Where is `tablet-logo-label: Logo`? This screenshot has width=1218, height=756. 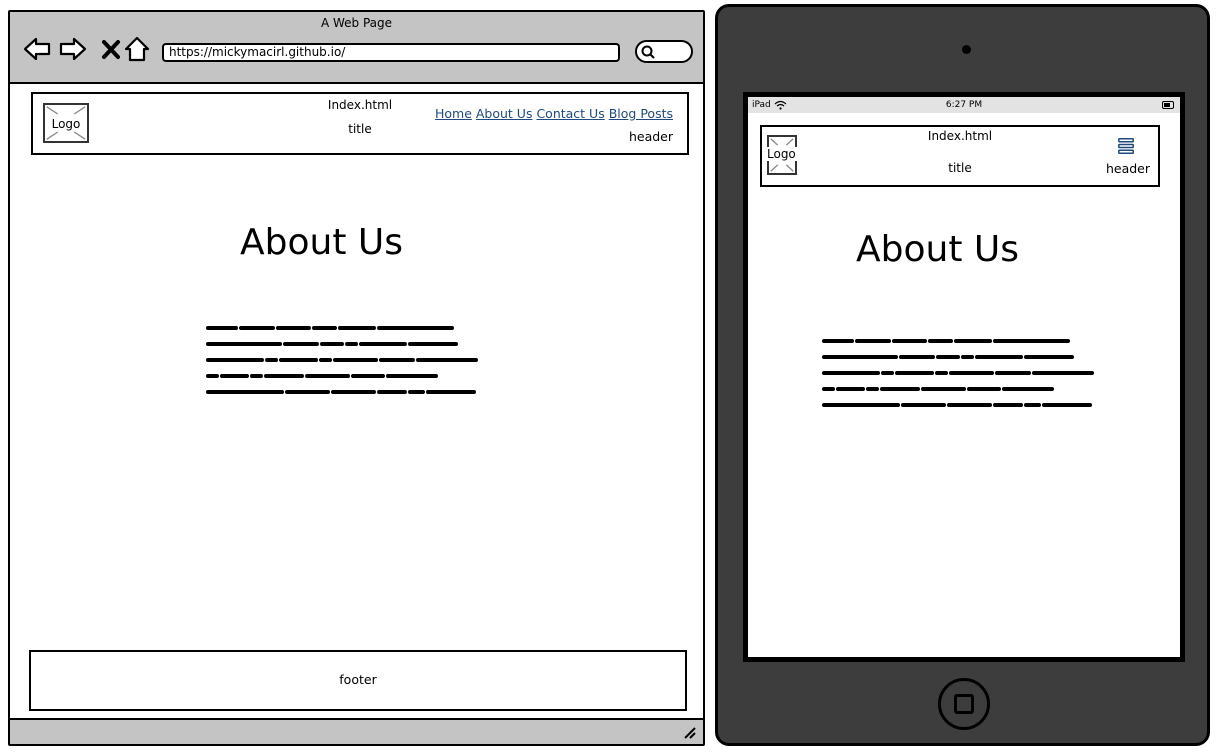 tablet-logo-label: Logo is located at coordinates (781, 154).